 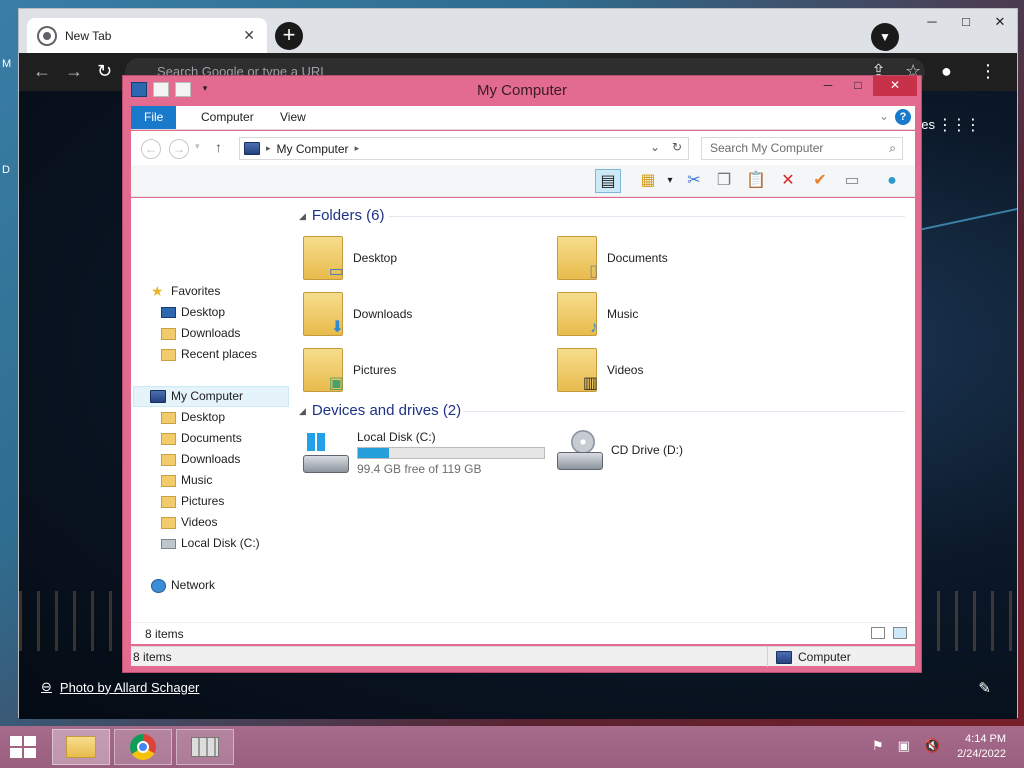 What do you see at coordinates (154, 117) in the screenshot?
I see `tab-file: File` at bounding box center [154, 117].